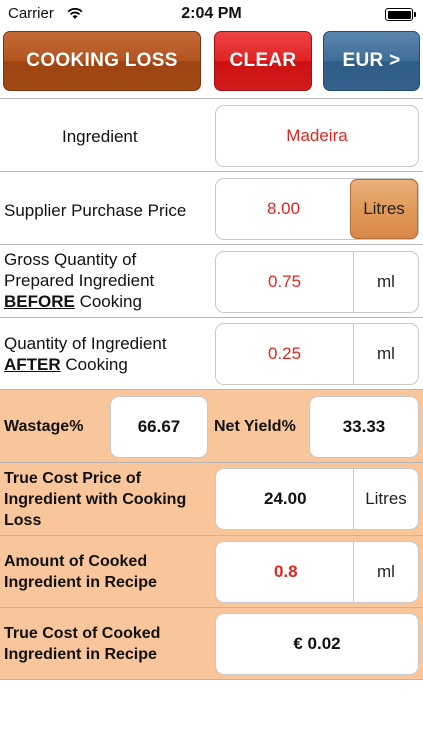  Describe the element at coordinates (317, 644) in the screenshot. I see `cooked-cost-value: € 0.02` at that location.